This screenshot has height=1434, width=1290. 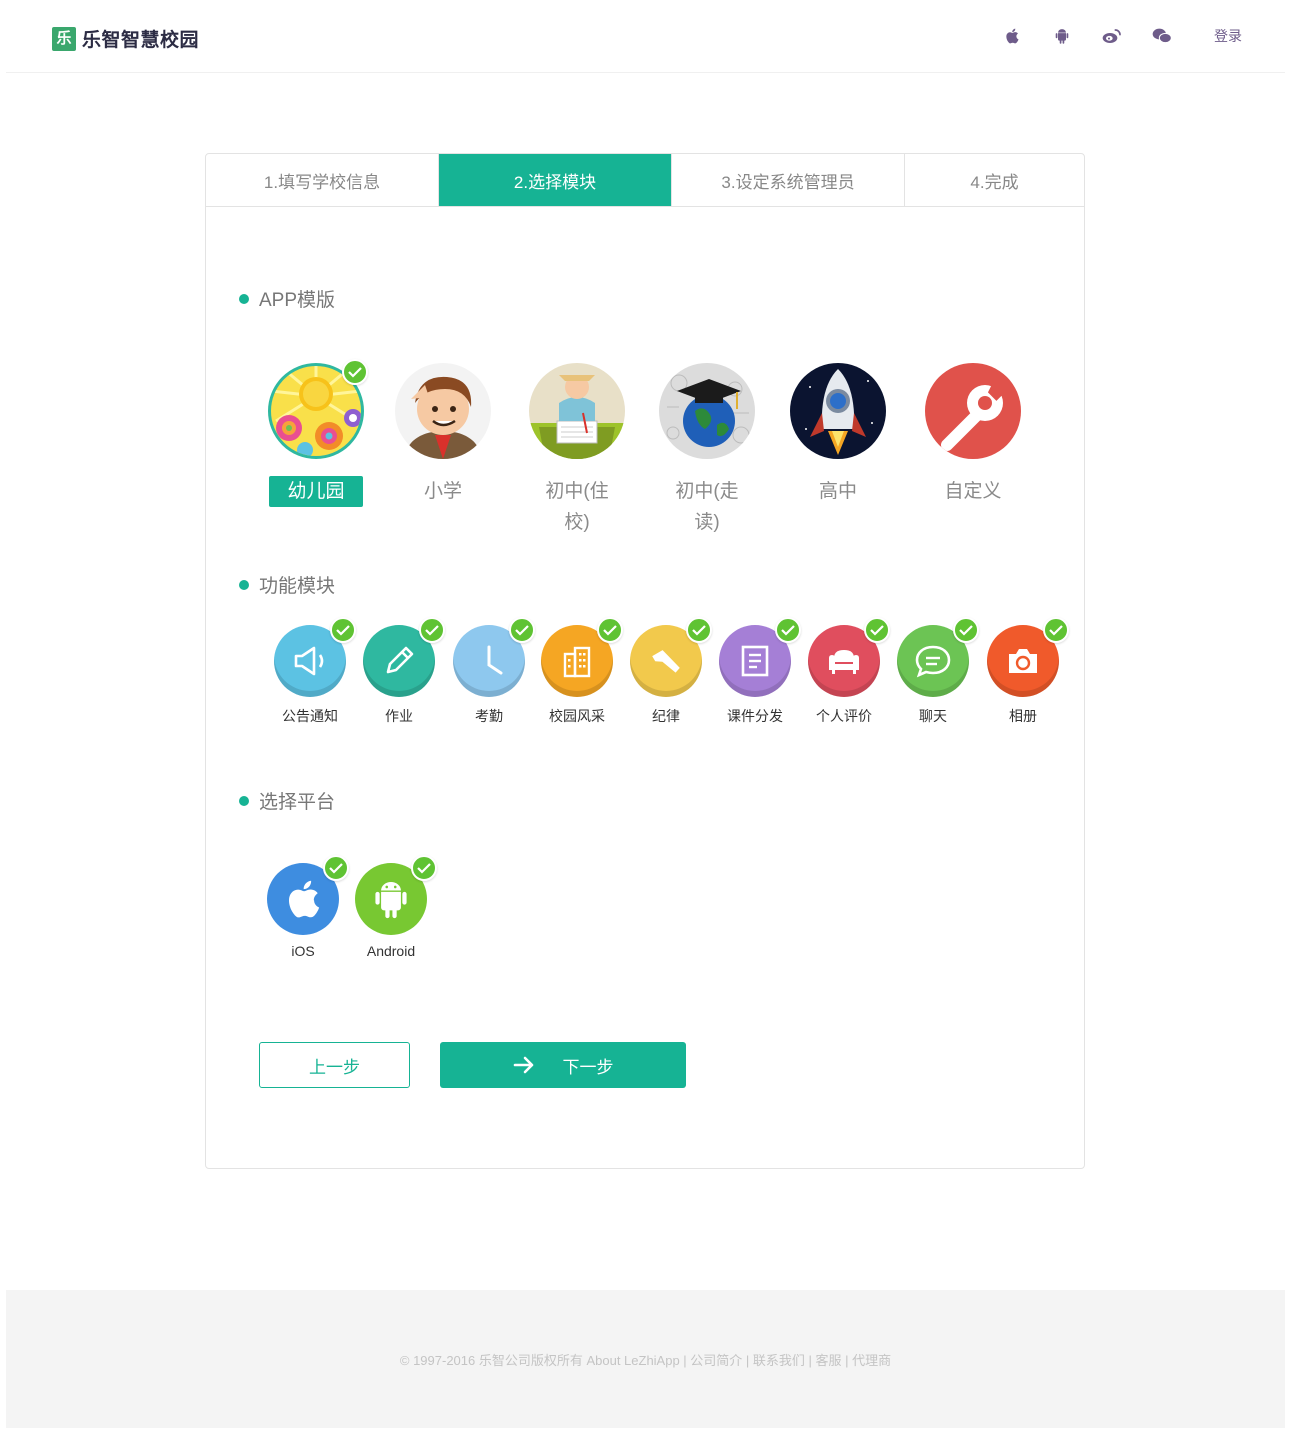 I want to click on step-tab-set-admin: 3.设定系统管理员, so click(x=788, y=180).